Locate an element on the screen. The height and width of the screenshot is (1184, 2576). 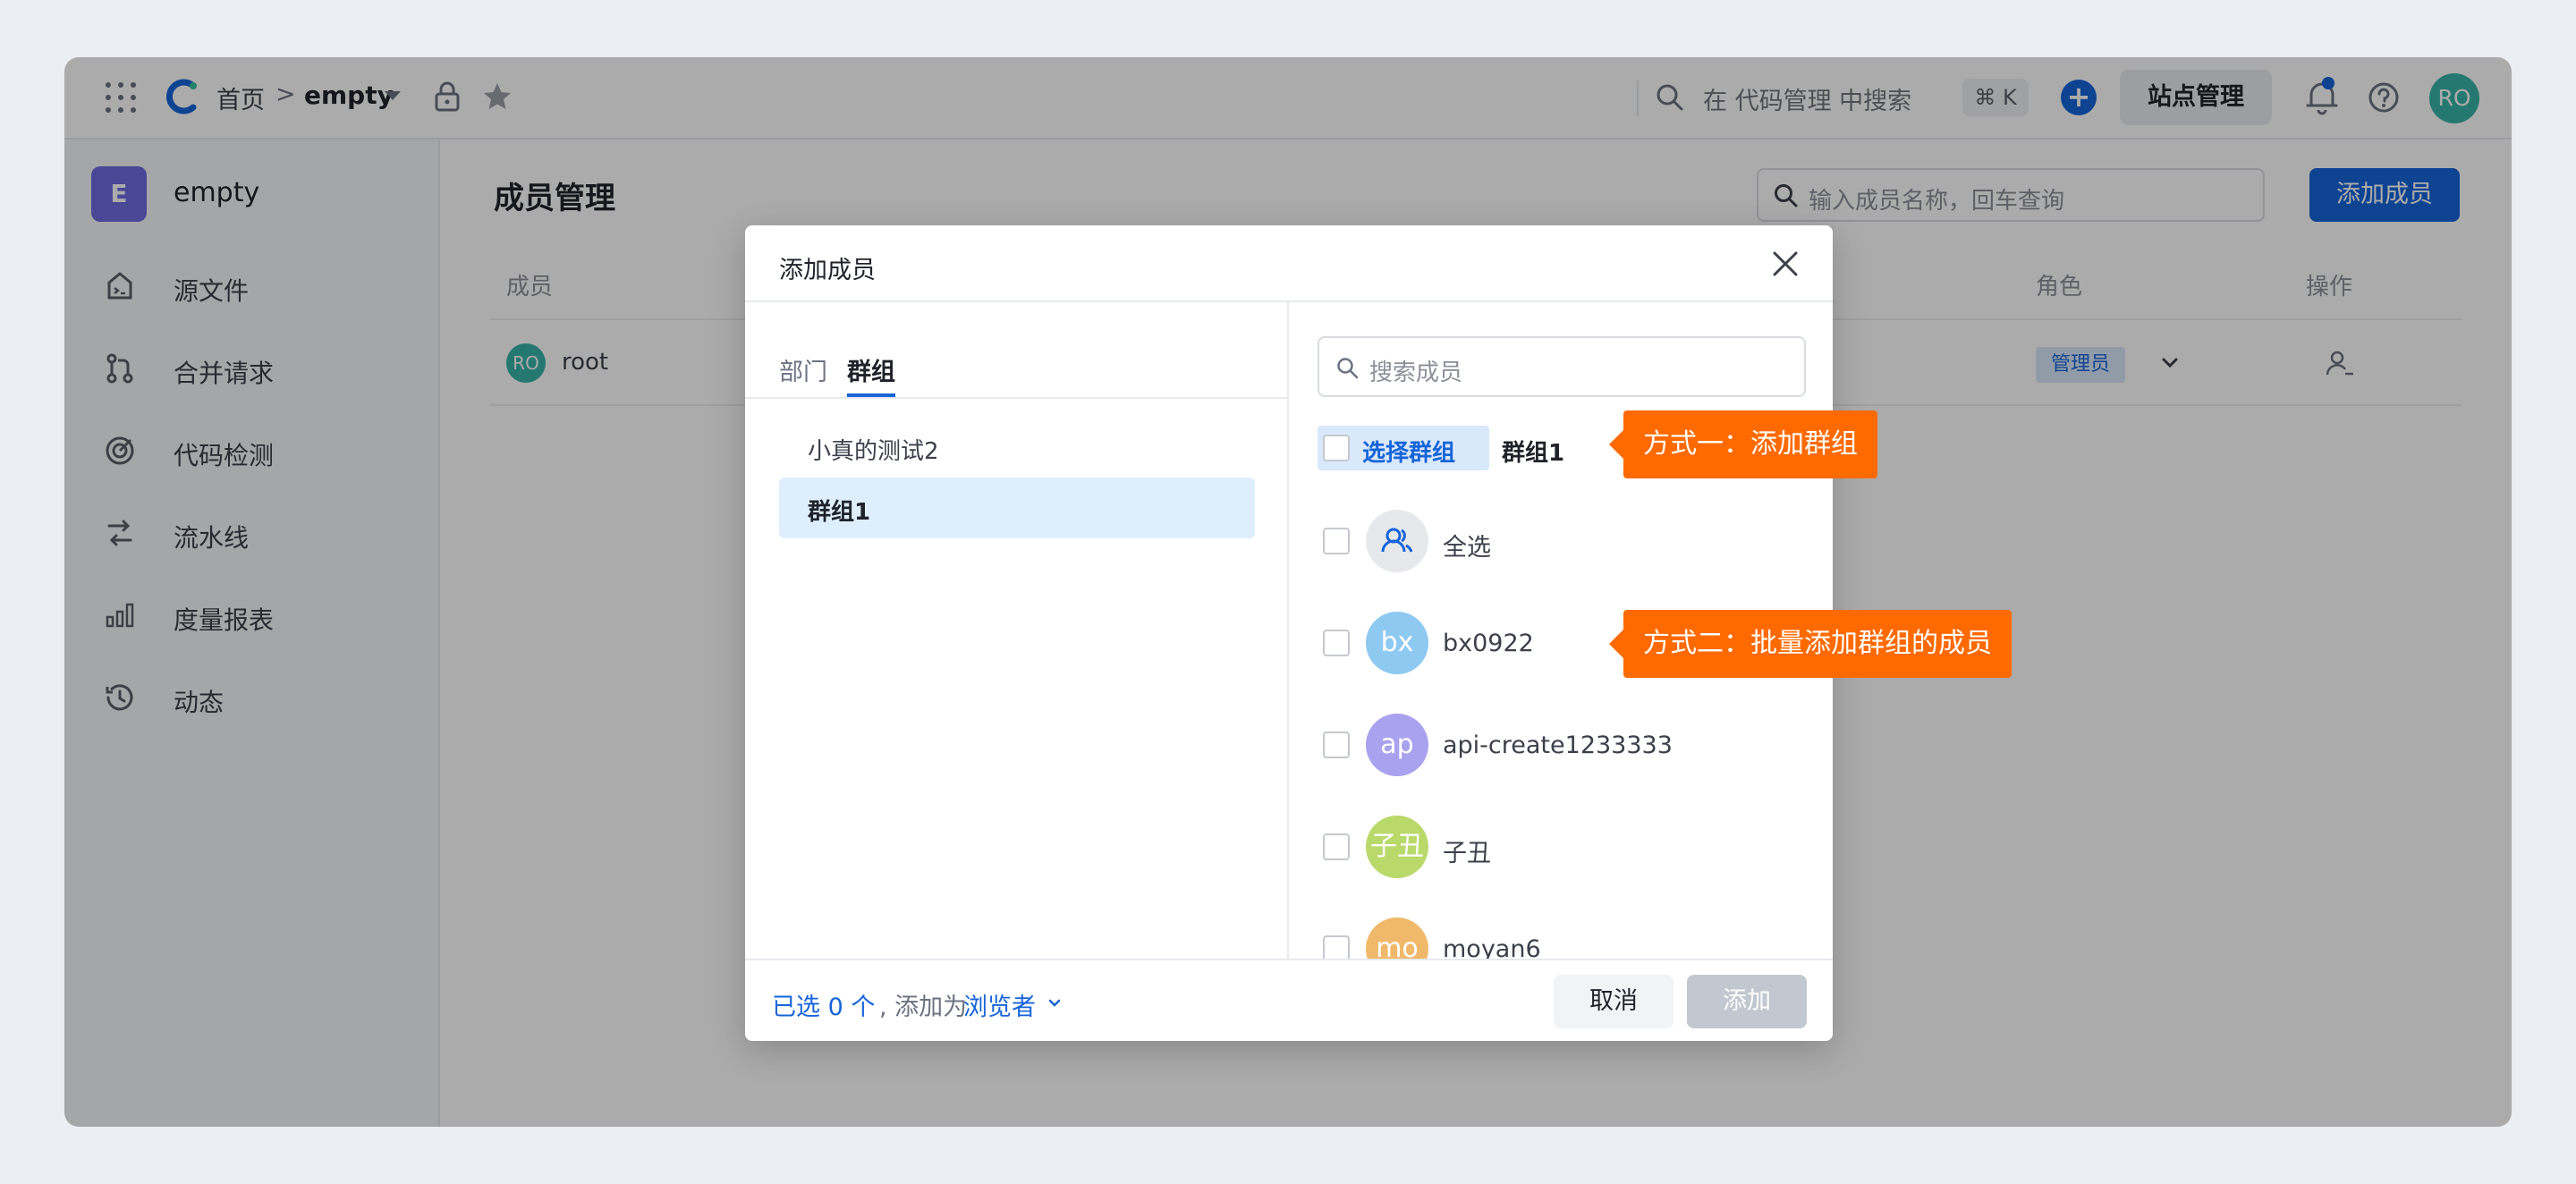
add-as-label: , 添加为 is located at coordinates (923, 1007).